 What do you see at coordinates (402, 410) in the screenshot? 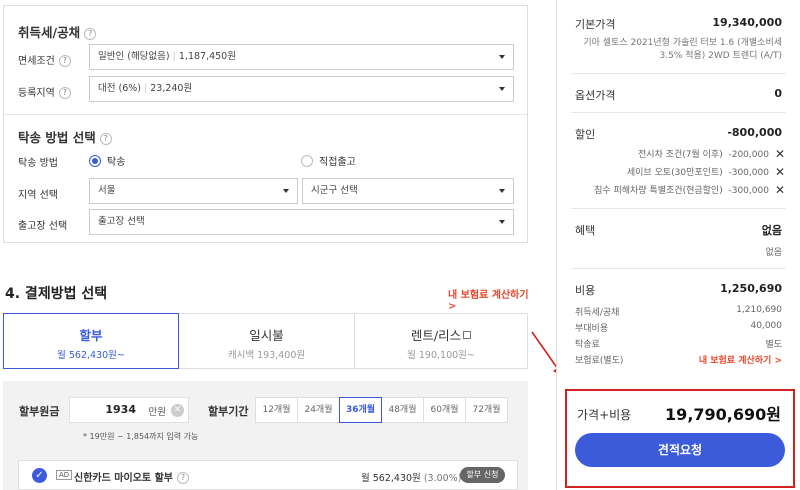
I see `month-option: 48개월` at bounding box center [402, 410].